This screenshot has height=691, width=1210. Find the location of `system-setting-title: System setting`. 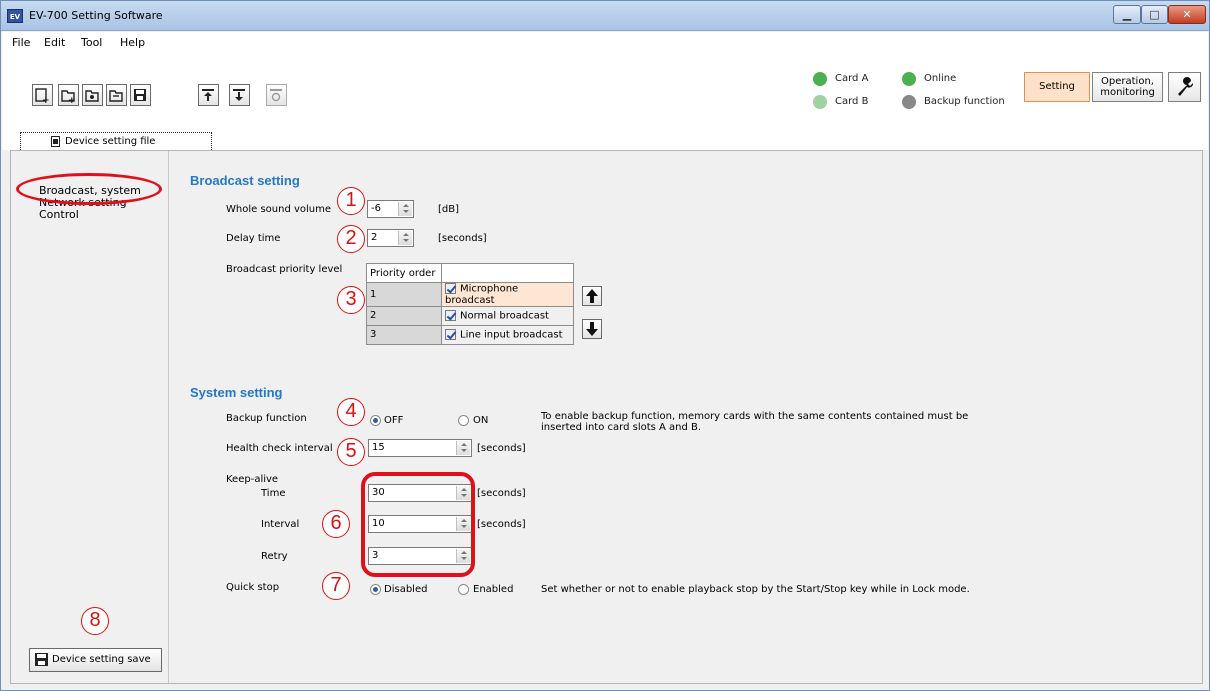

system-setting-title: System setting is located at coordinates (236, 392).